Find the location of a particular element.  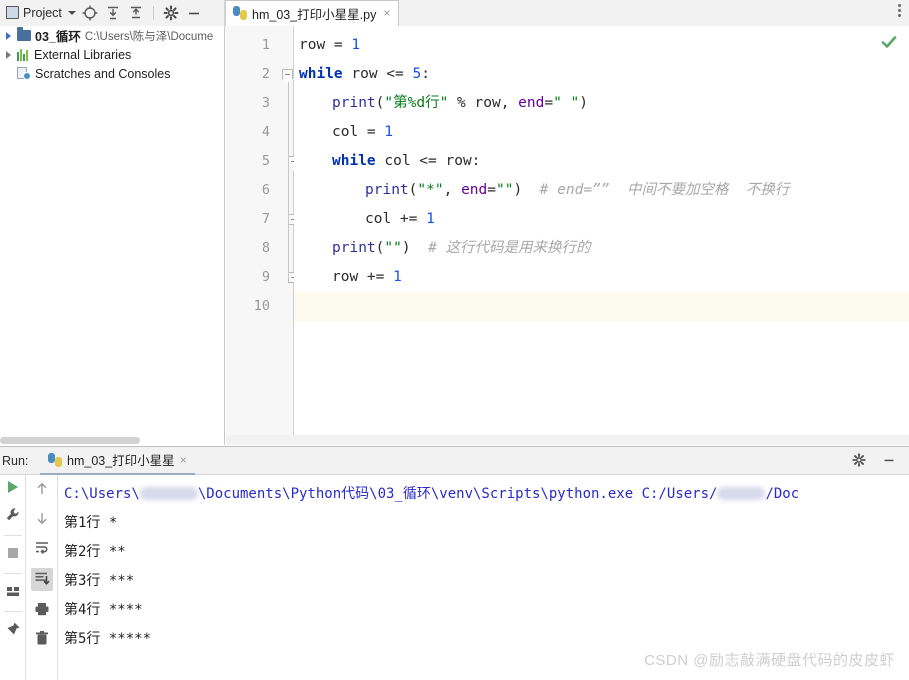

run-console-toolbar is located at coordinates (42, 577).